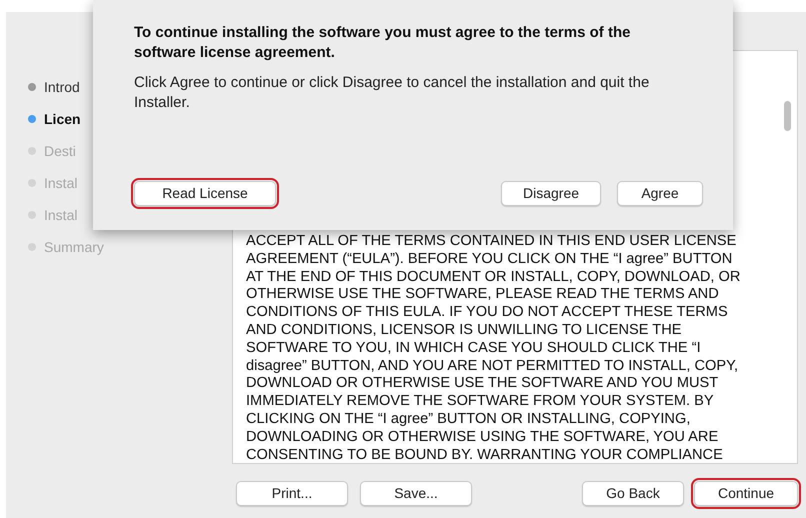 This screenshot has height=518, width=806. What do you see at coordinates (62, 87) in the screenshot?
I see `step-label: Introd` at bounding box center [62, 87].